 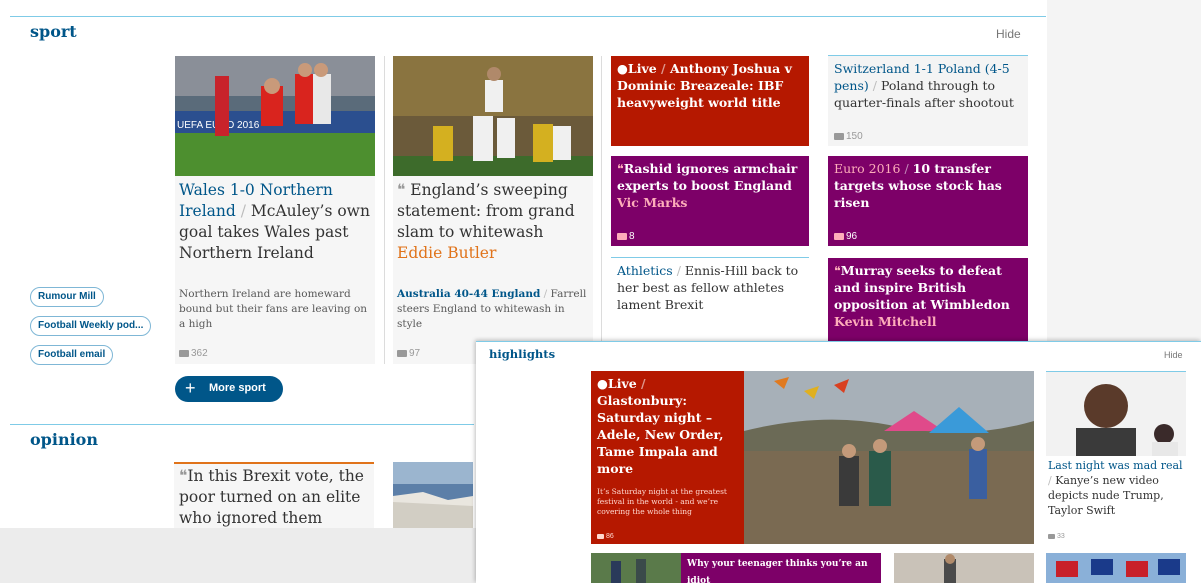 I want to click on rumour-mill-pill: Rumour Mill, so click(x=67, y=297).